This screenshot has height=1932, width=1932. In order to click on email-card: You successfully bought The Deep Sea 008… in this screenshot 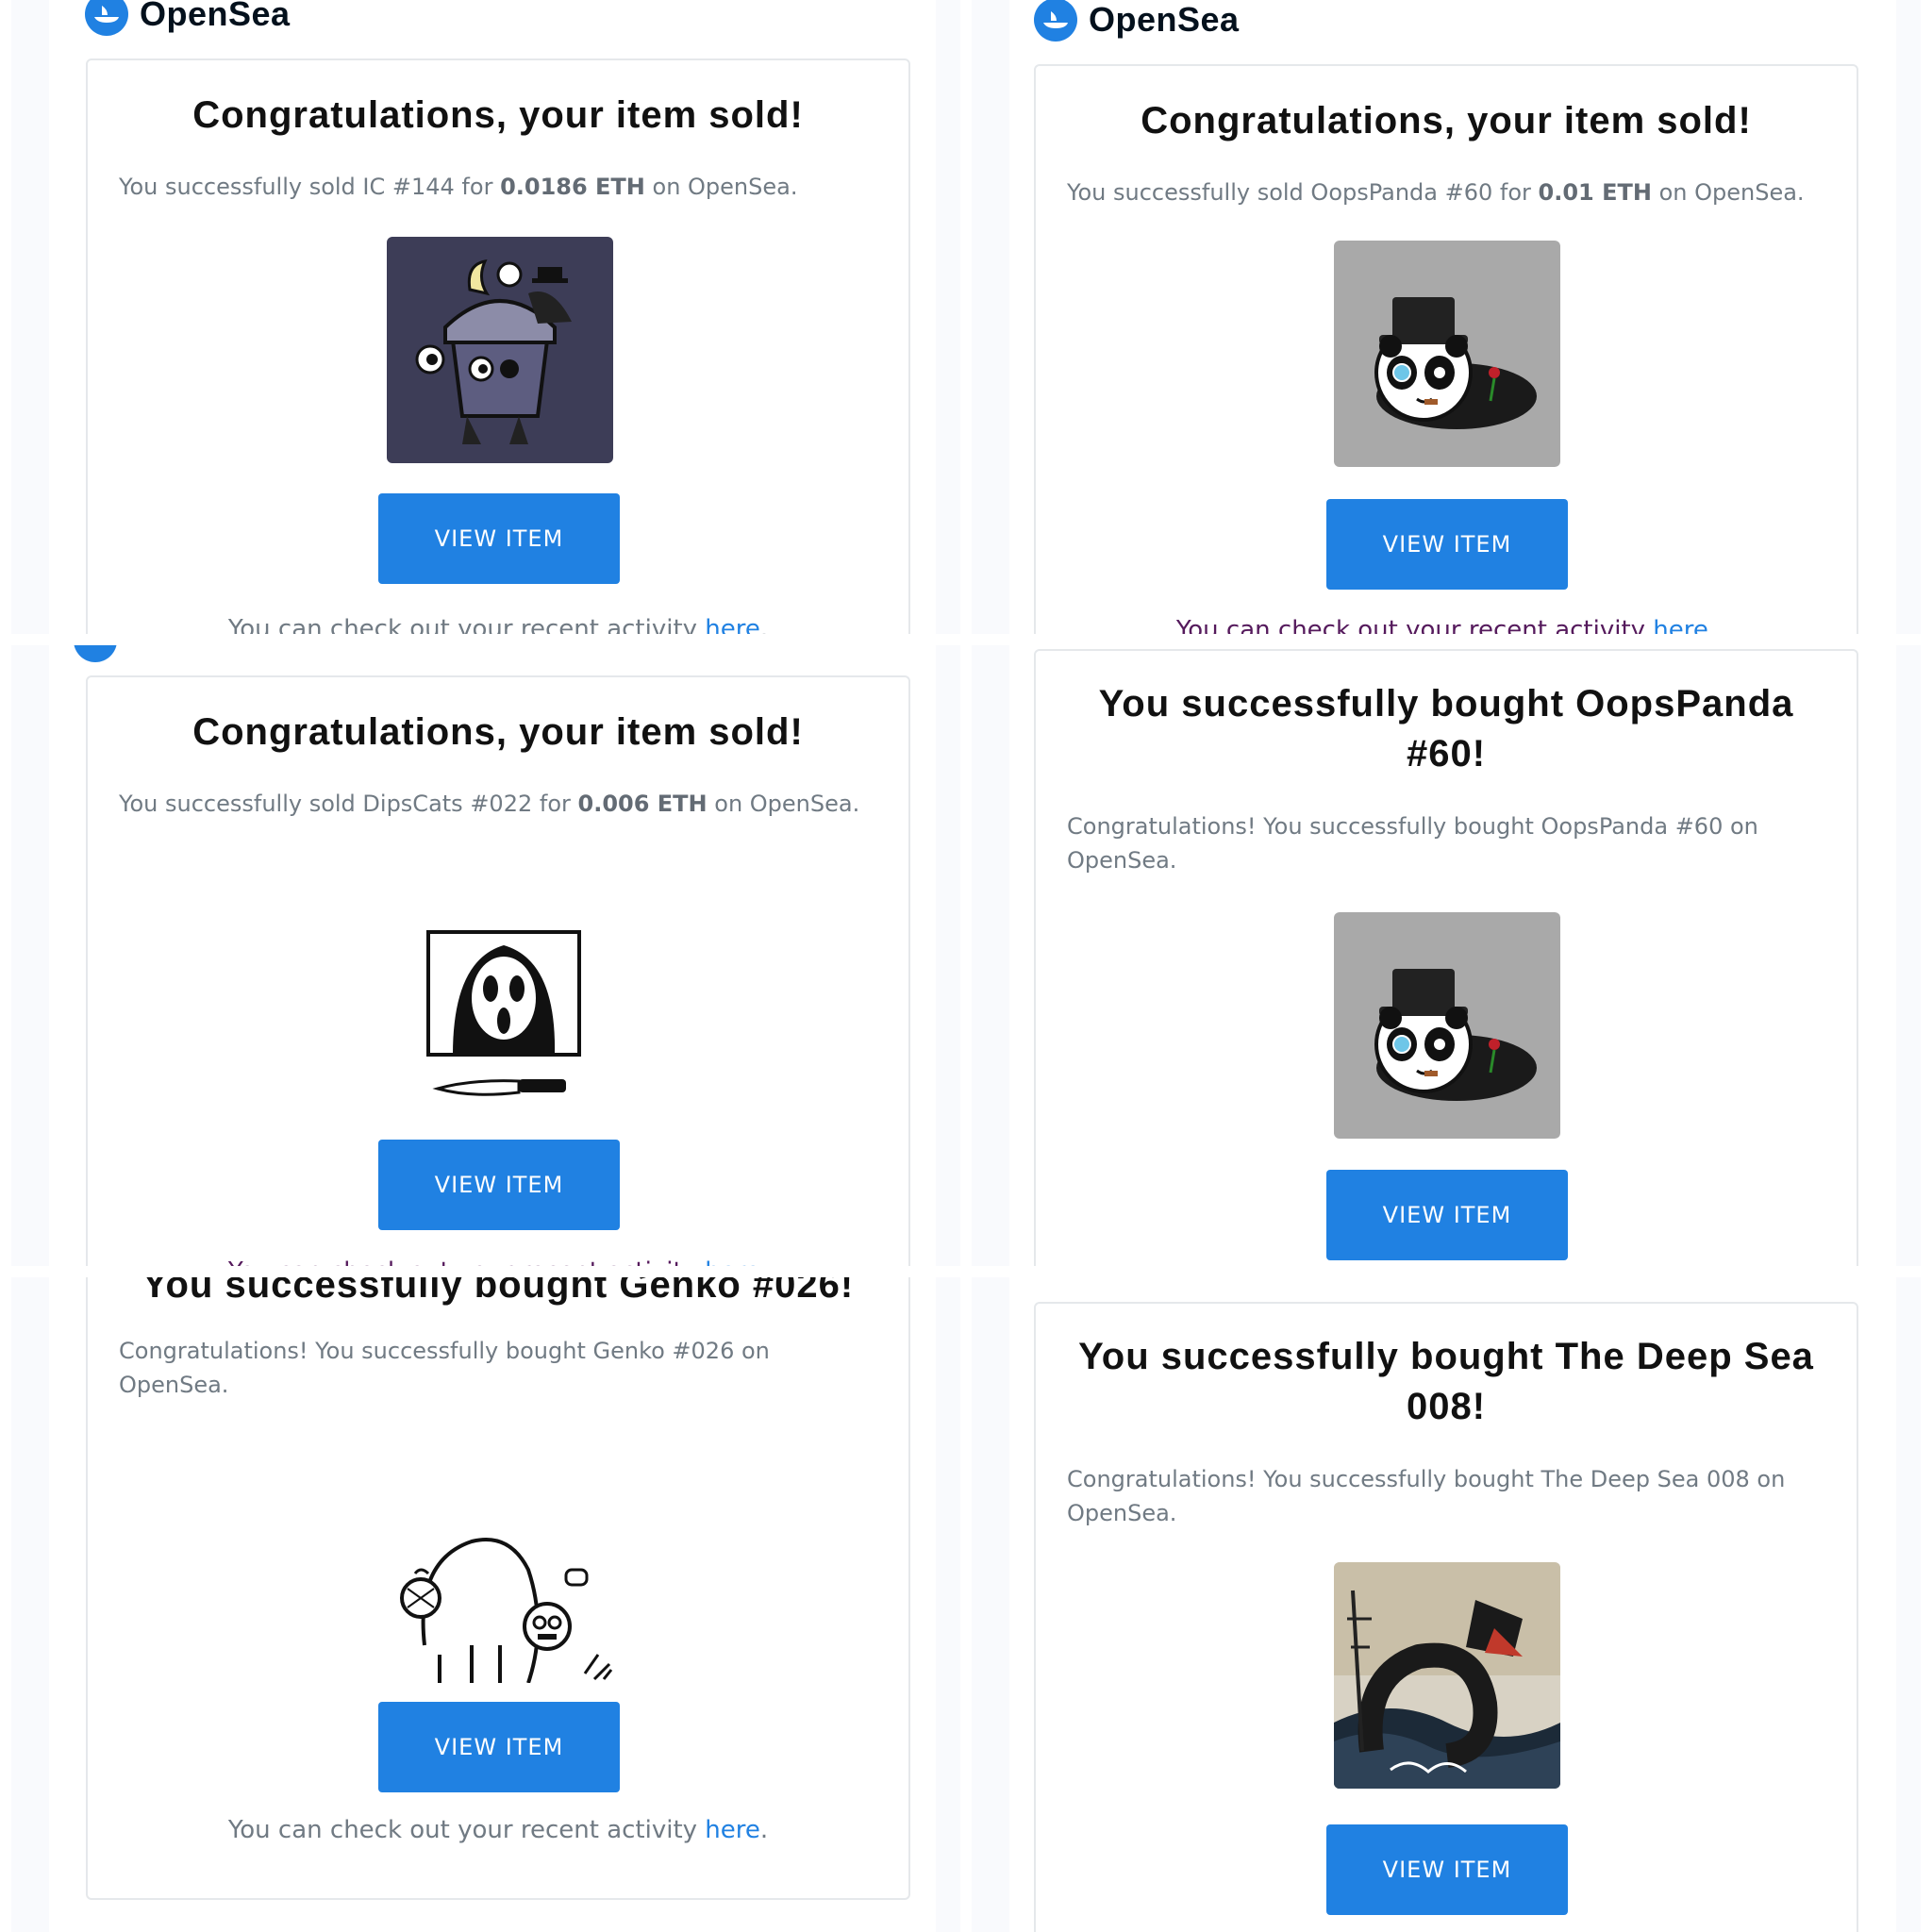, I will do `click(1446, 1617)`.